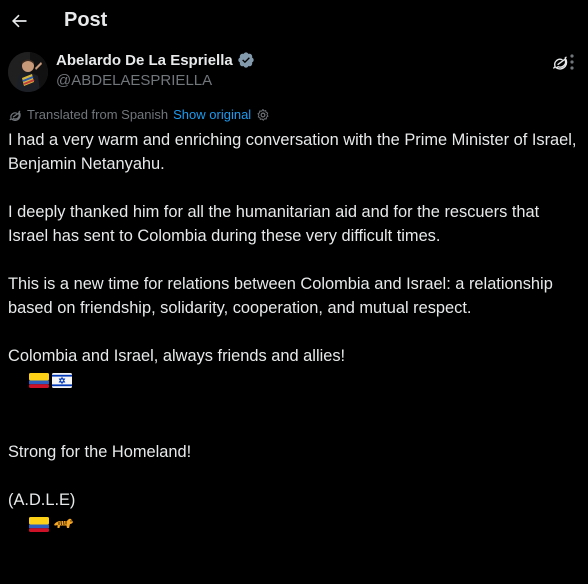 The height and width of the screenshot is (584, 588). I want to click on back-button, so click(19, 21).